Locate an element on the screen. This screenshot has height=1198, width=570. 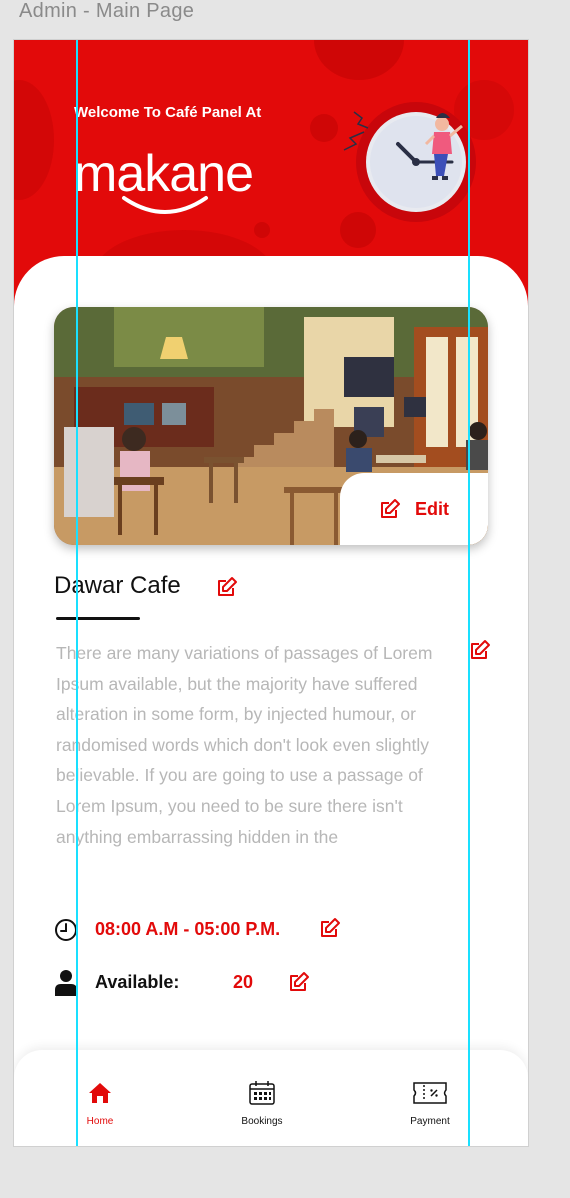
tab-payment: Payment is located at coordinates (430, 1098).